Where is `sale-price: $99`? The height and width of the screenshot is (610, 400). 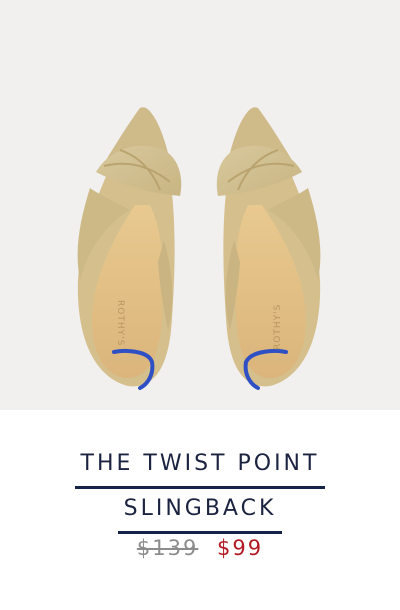 sale-price: $99 is located at coordinates (240, 548).